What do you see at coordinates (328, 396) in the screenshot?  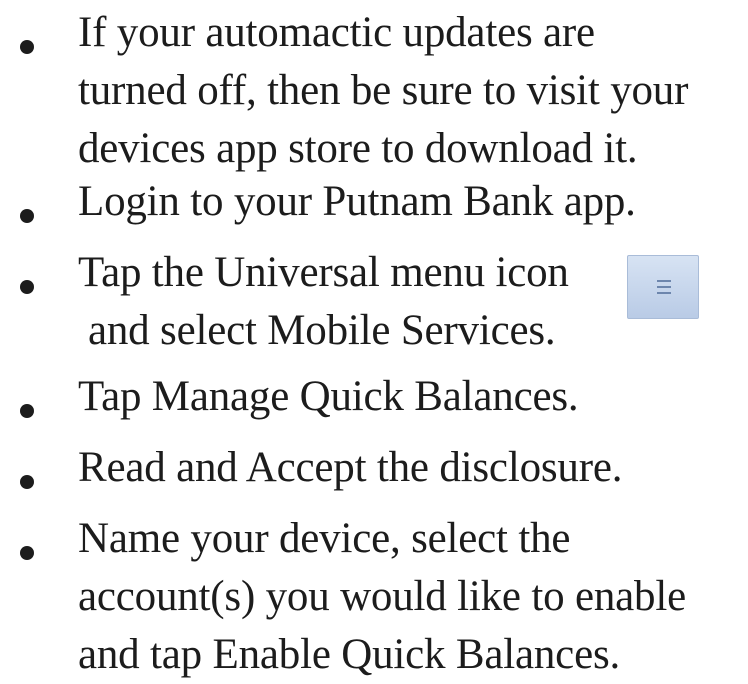 I see `step-text-line: Tap Manage Quick Balances.` at bounding box center [328, 396].